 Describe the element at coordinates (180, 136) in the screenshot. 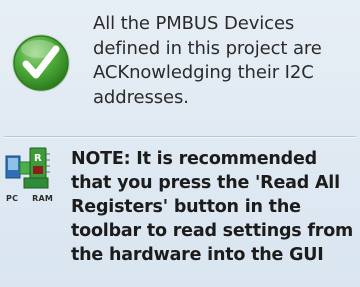

I see `section-divider` at that location.